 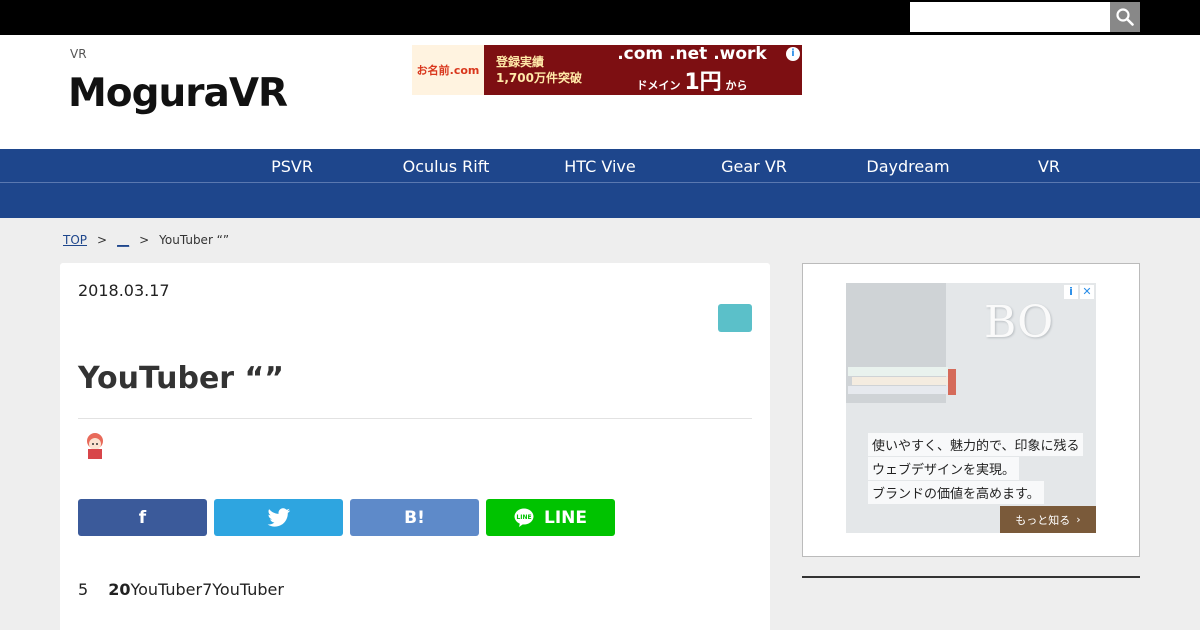 What do you see at coordinates (78, 54) in the screenshot?
I see `site-tagline: VR` at bounding box center [78, 54].